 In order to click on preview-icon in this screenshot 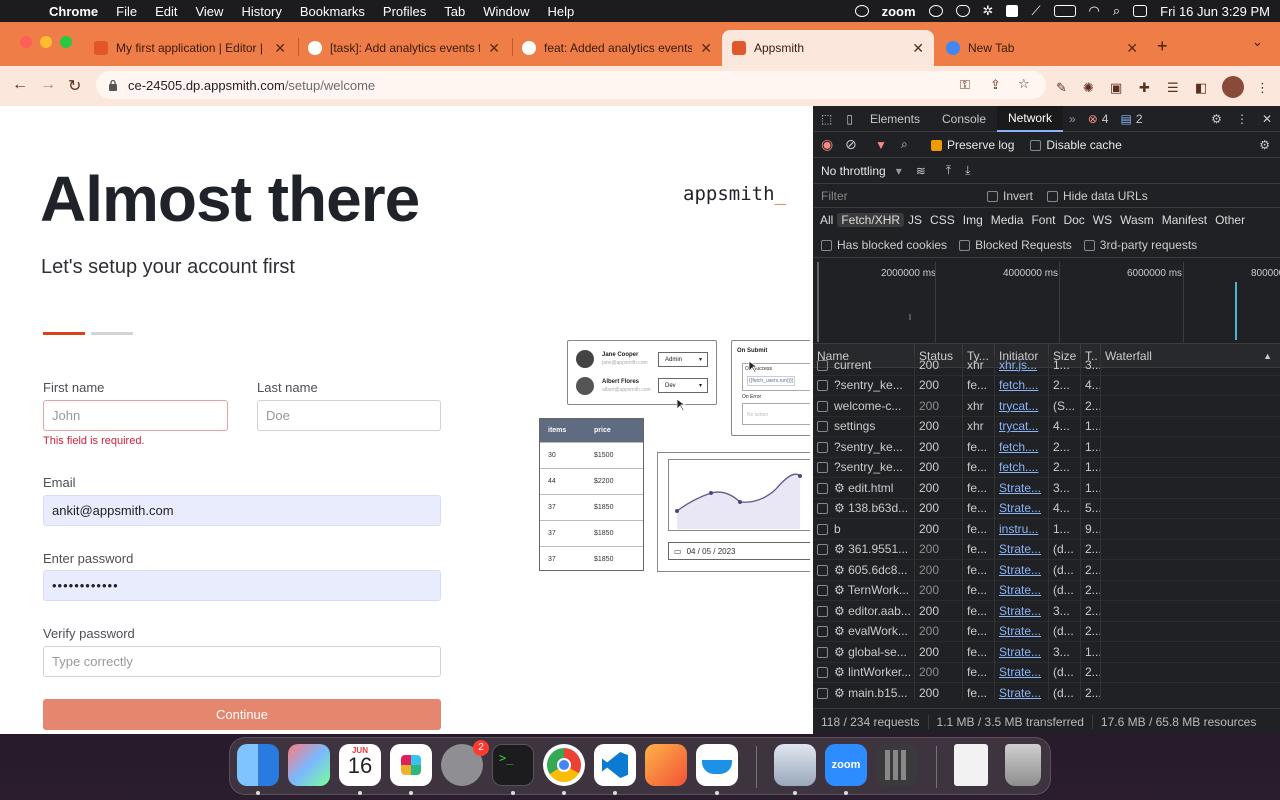, I will do `click(795, 765)`.